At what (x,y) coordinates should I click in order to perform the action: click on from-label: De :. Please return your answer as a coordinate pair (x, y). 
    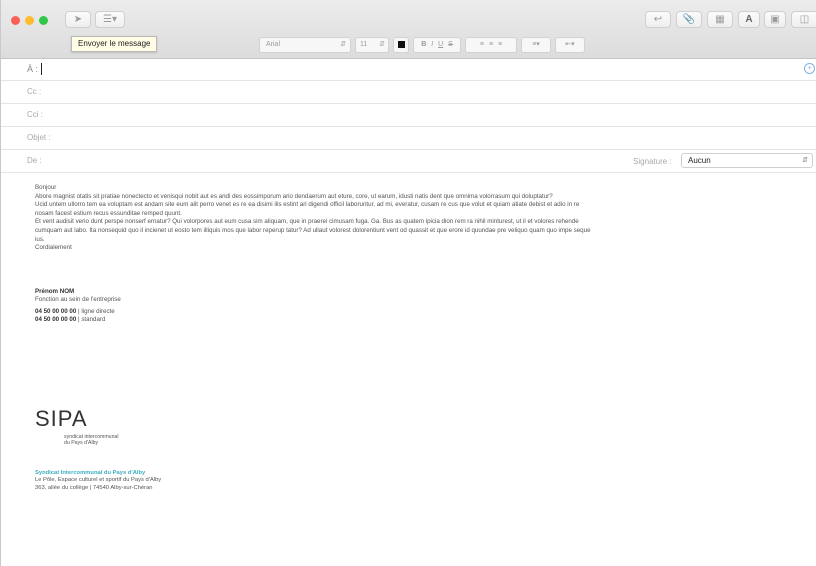
    Looking at the image, I should click on (34, 160).